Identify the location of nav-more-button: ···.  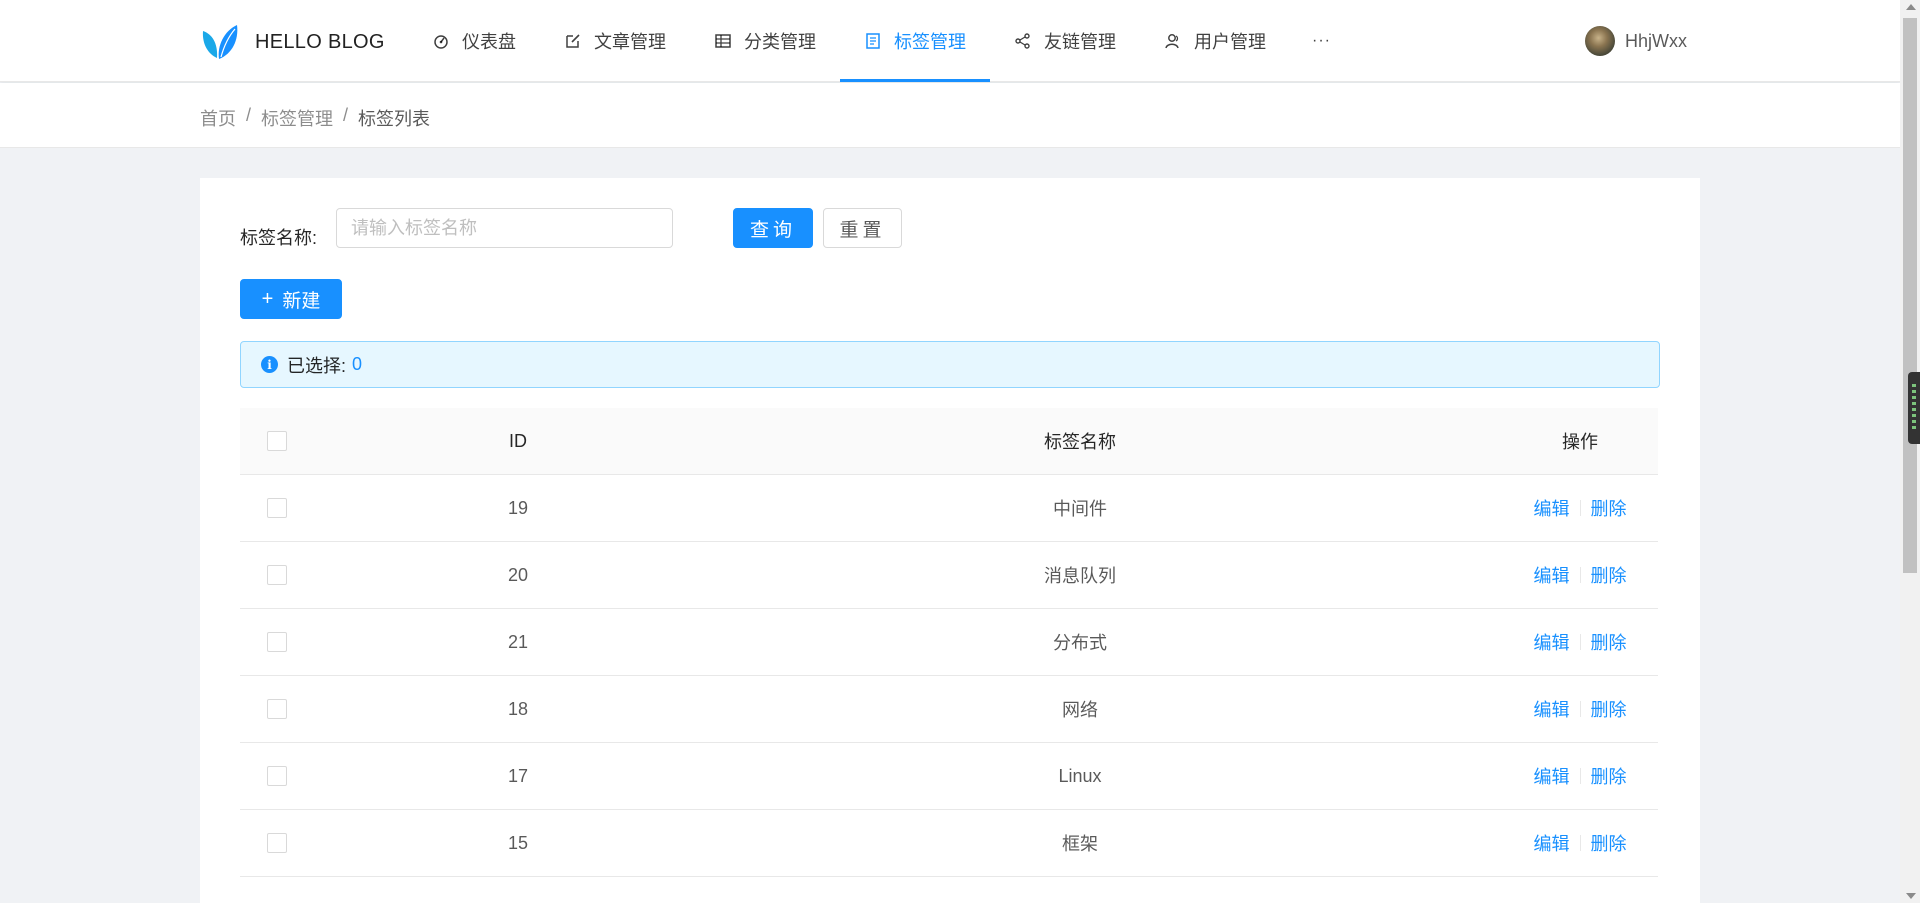
(1321, 41).